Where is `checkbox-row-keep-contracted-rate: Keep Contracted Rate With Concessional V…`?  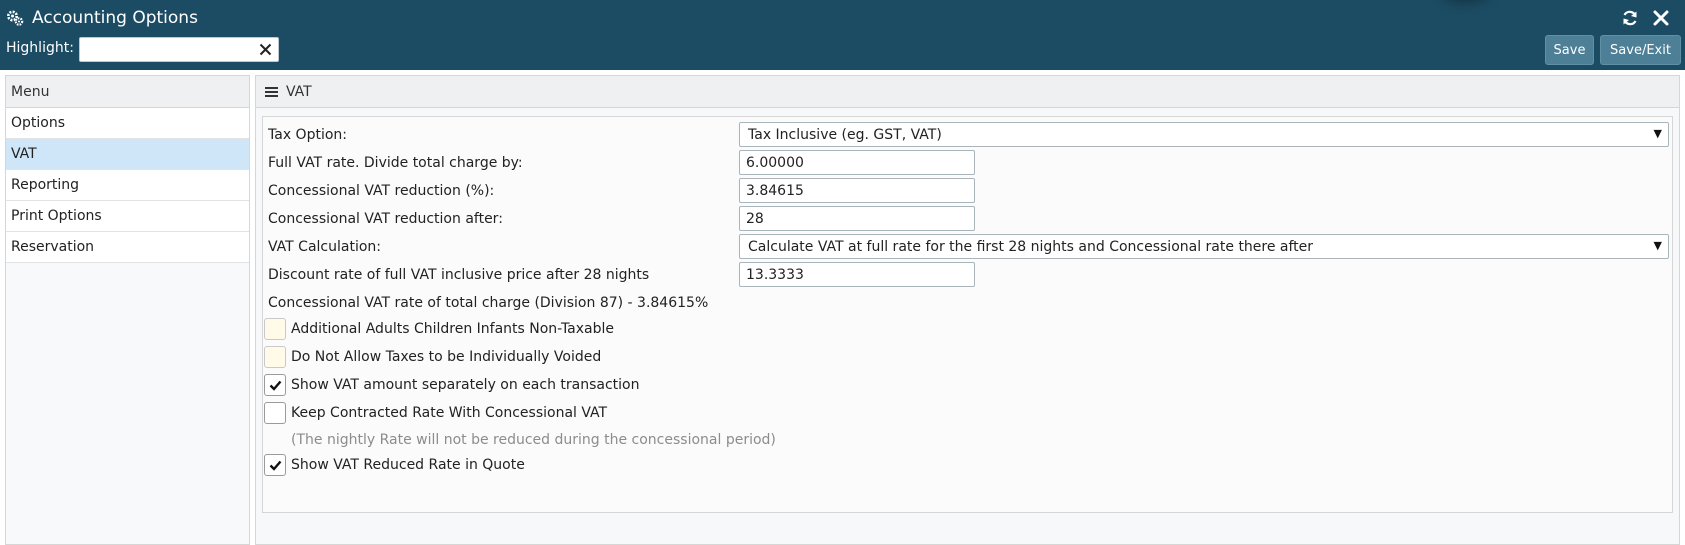 checkbox-row-keep-contracted-rate: Keep Contracted Rate With Concessional V… is located at coordinates (613, 414).